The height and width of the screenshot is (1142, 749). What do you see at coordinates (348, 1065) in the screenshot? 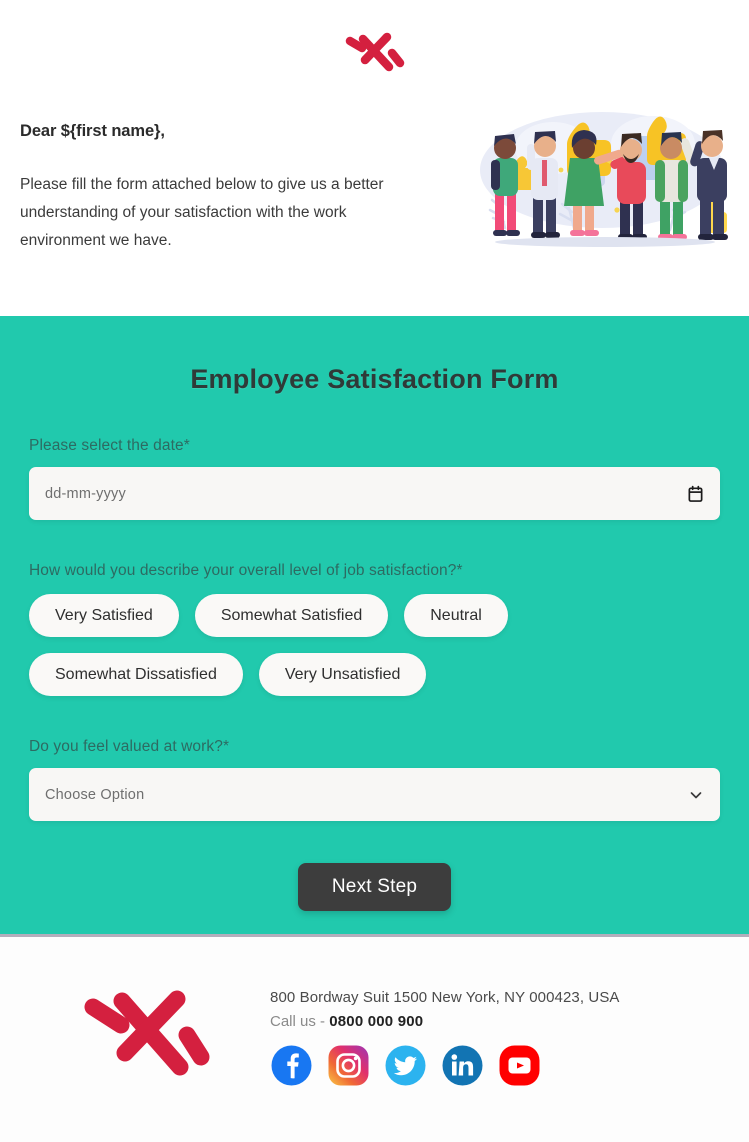
I see `instagram-icon` at bounding box center [348, 1065].